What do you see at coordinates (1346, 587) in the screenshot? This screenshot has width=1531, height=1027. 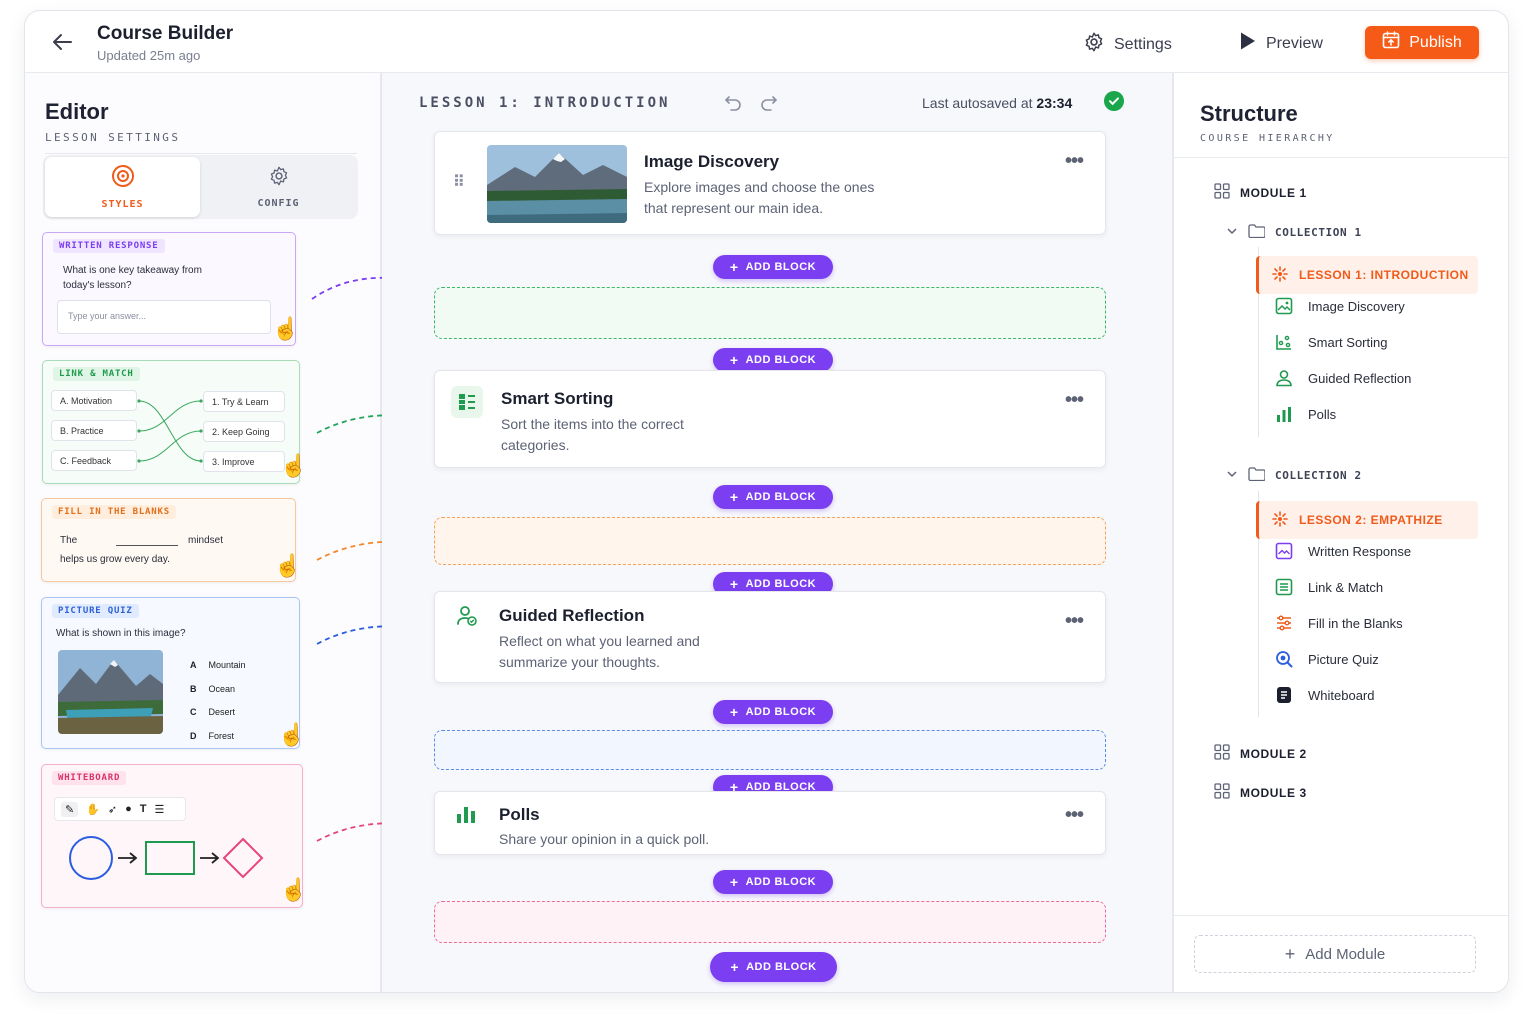 I see `item-label: Link & Match` at bounding box center [1346, 587].